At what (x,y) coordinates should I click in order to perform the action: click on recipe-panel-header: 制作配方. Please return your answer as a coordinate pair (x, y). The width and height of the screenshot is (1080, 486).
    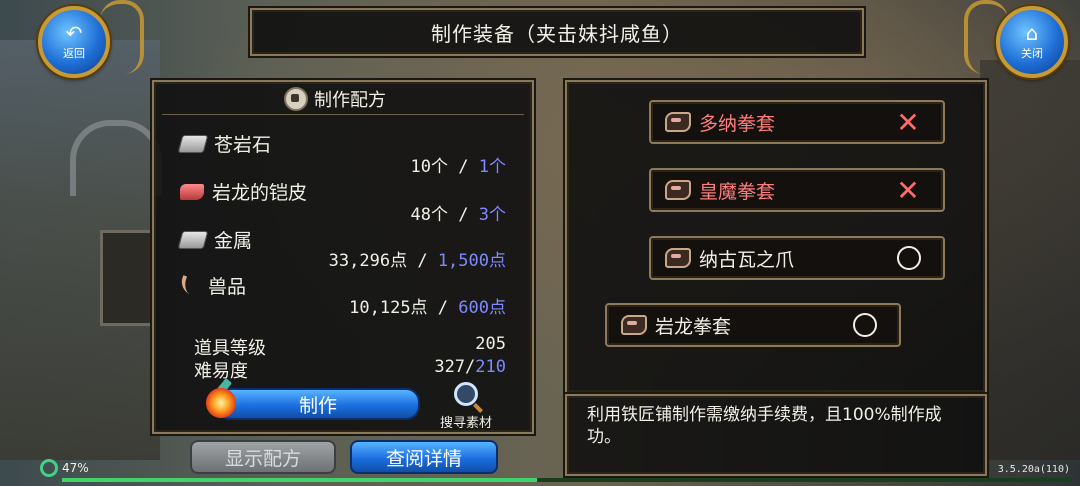
    Looking at the image, I should click on (335, 99).